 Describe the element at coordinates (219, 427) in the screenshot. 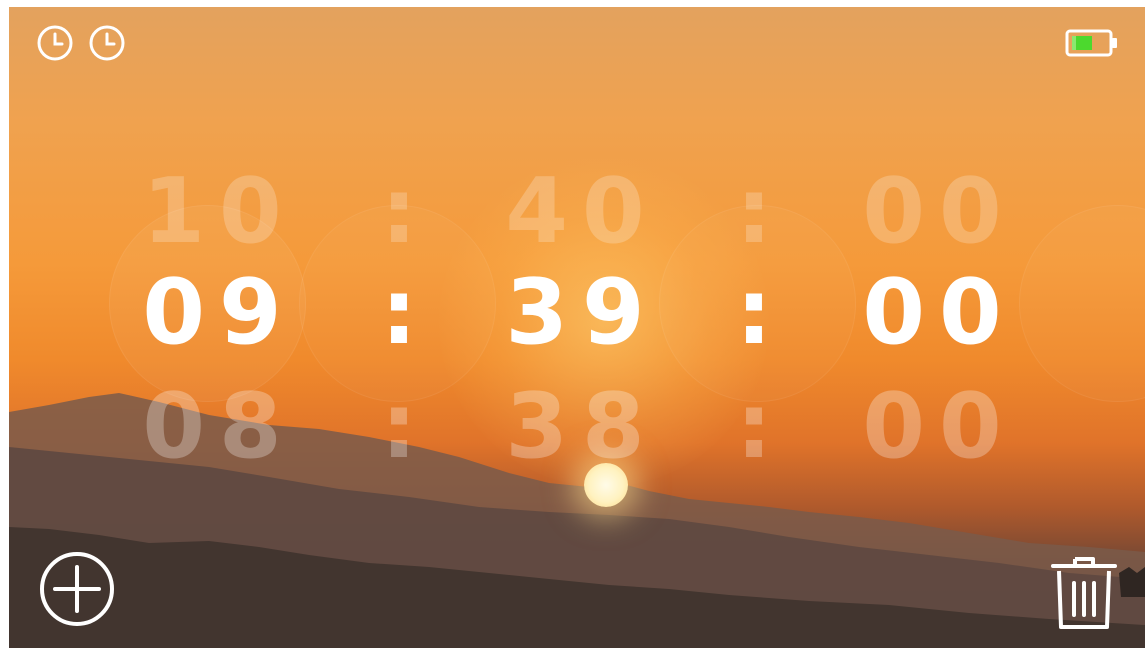

I see `next-hours: 08` at that location.